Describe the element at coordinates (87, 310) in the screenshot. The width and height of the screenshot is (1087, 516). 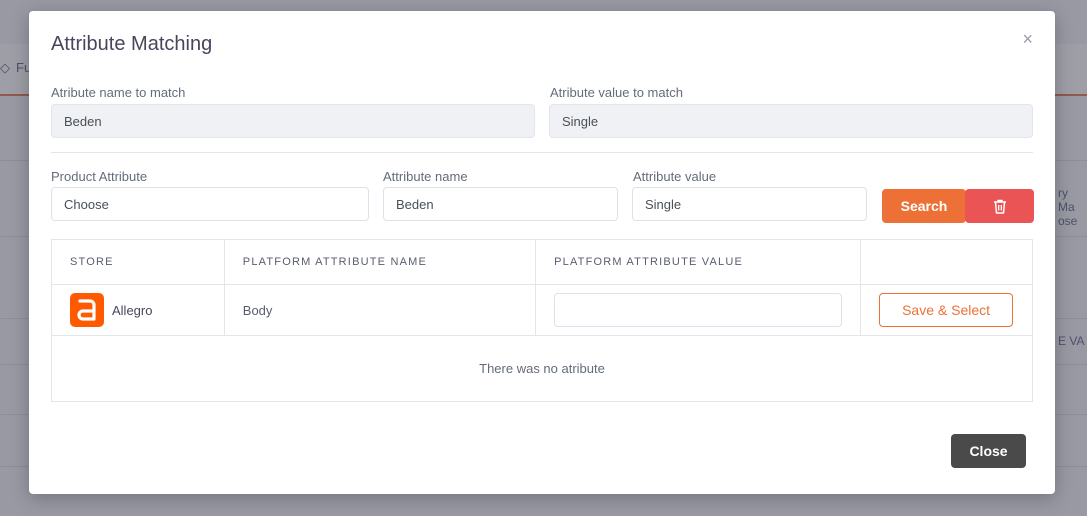
I see `allegro-logo-icon` at that location.